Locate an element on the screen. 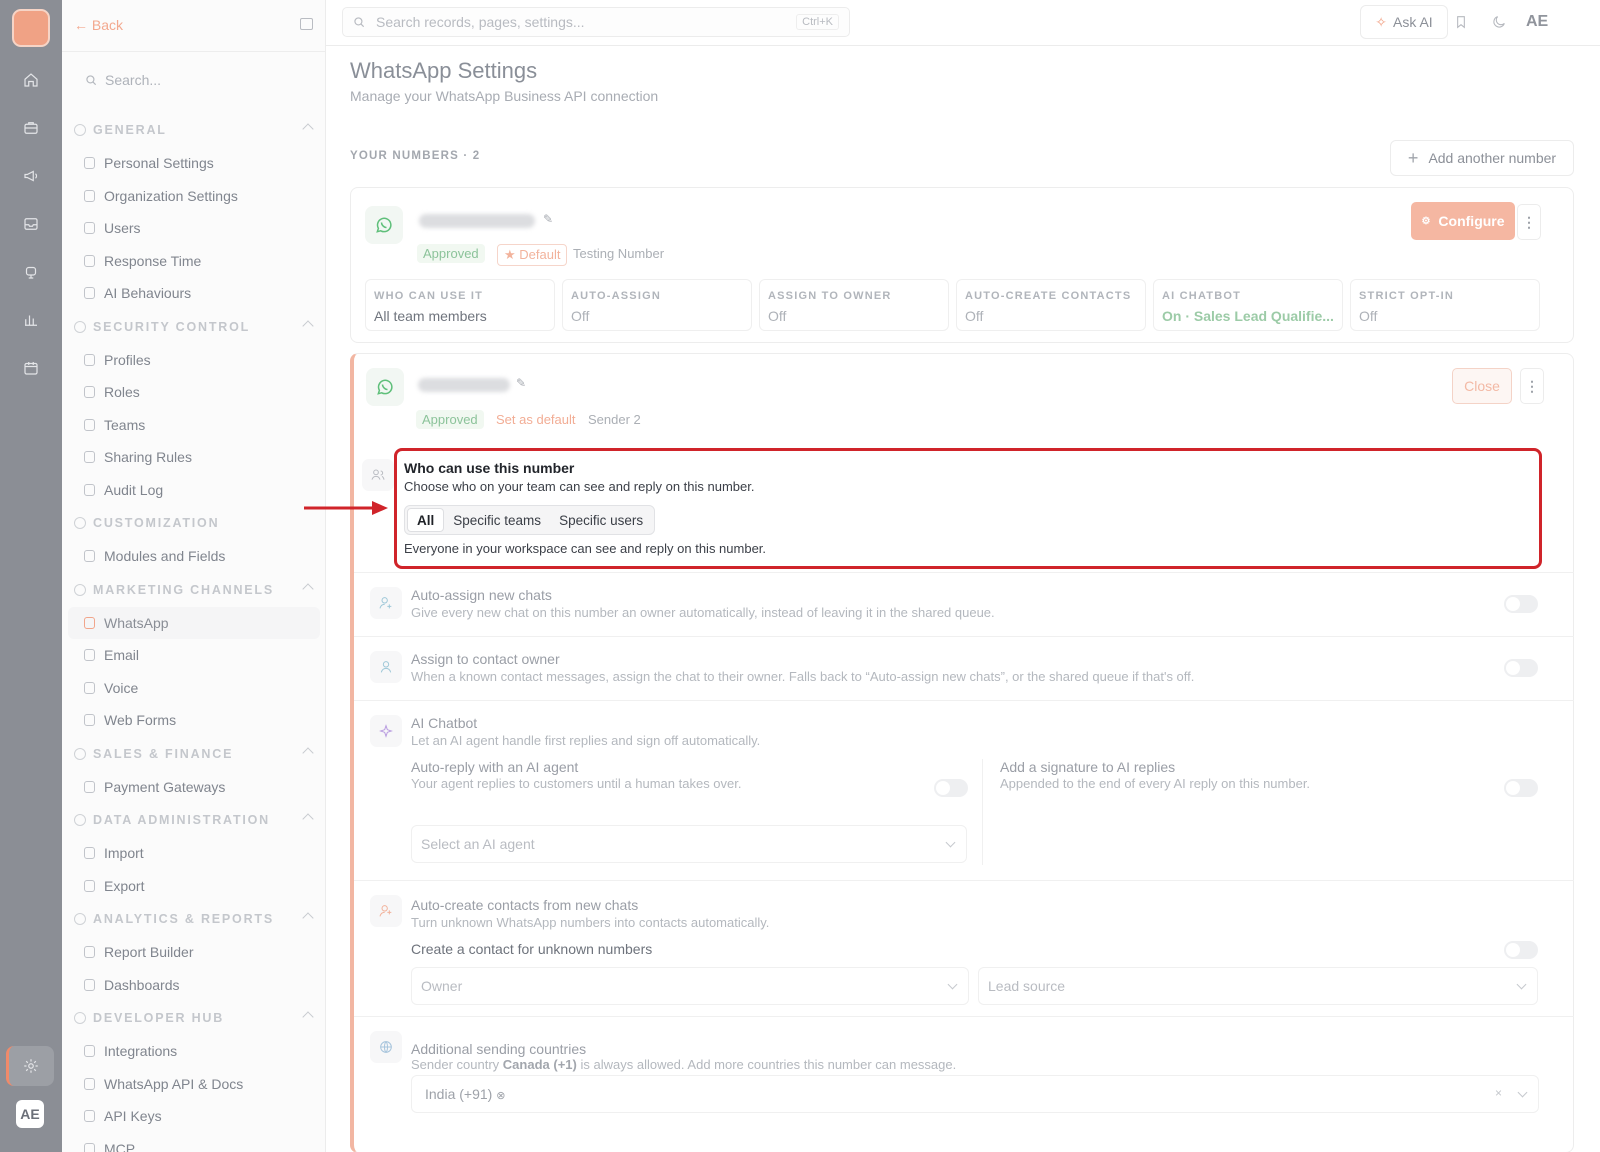 This screenshot has height=1152, width=1600. auto-assign-toggle is located at coordinates (1521, 604).